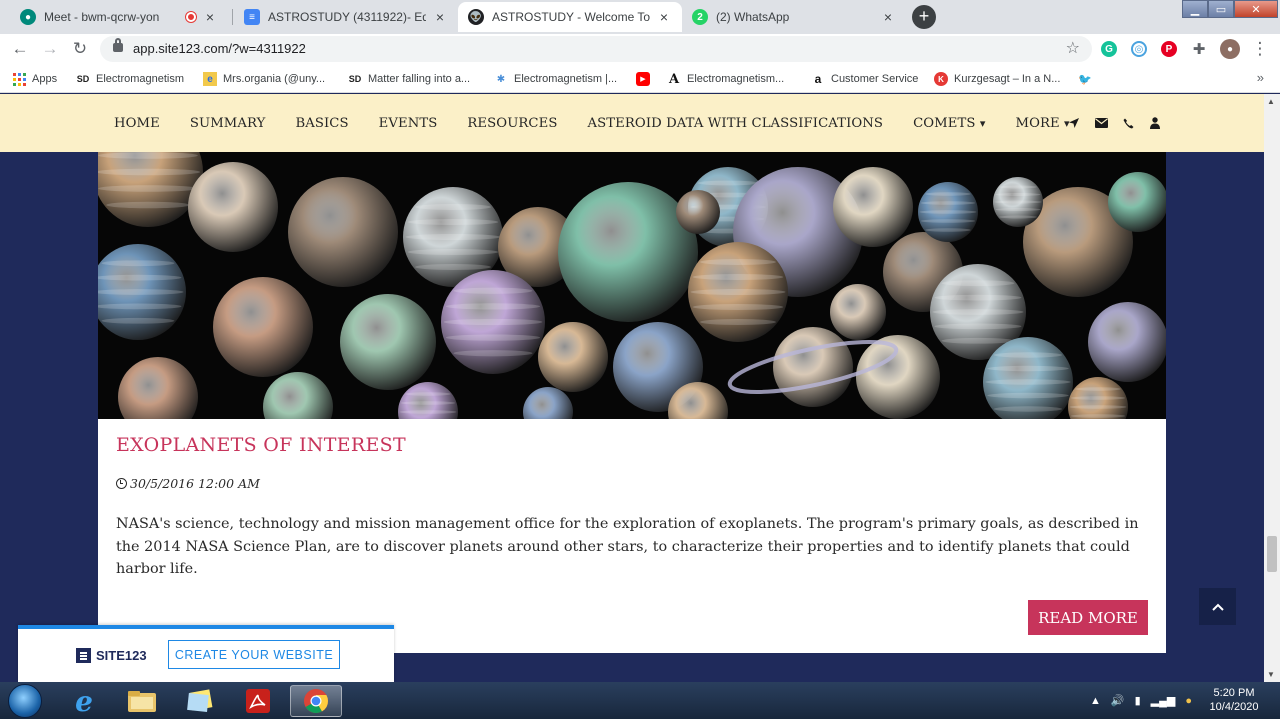 This screenshot has width=1280, height=719. I want to click on bookmark-twitter: 🐦, so click(1088, 79).